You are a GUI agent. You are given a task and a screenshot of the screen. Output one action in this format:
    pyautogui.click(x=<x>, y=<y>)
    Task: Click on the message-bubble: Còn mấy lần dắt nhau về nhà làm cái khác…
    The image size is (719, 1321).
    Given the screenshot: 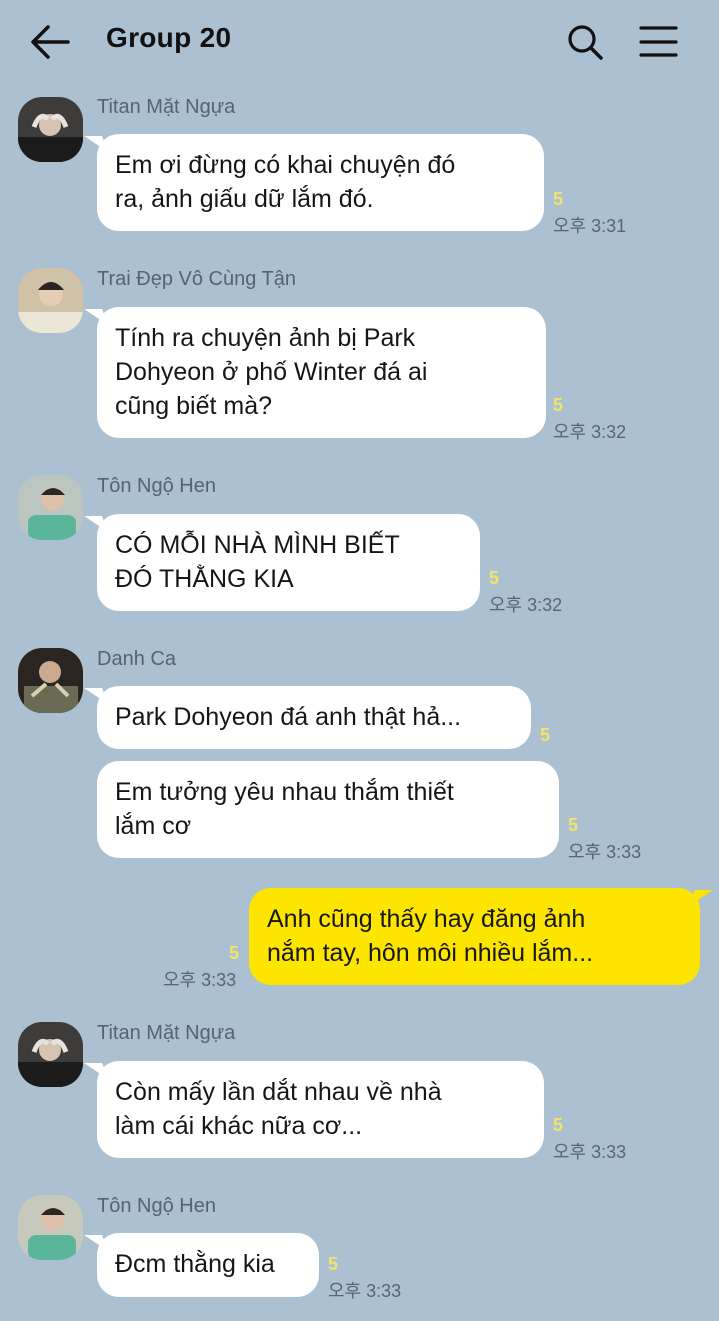 What is the action you would take?
    pyautogui.click(x=320, y=1109)
    